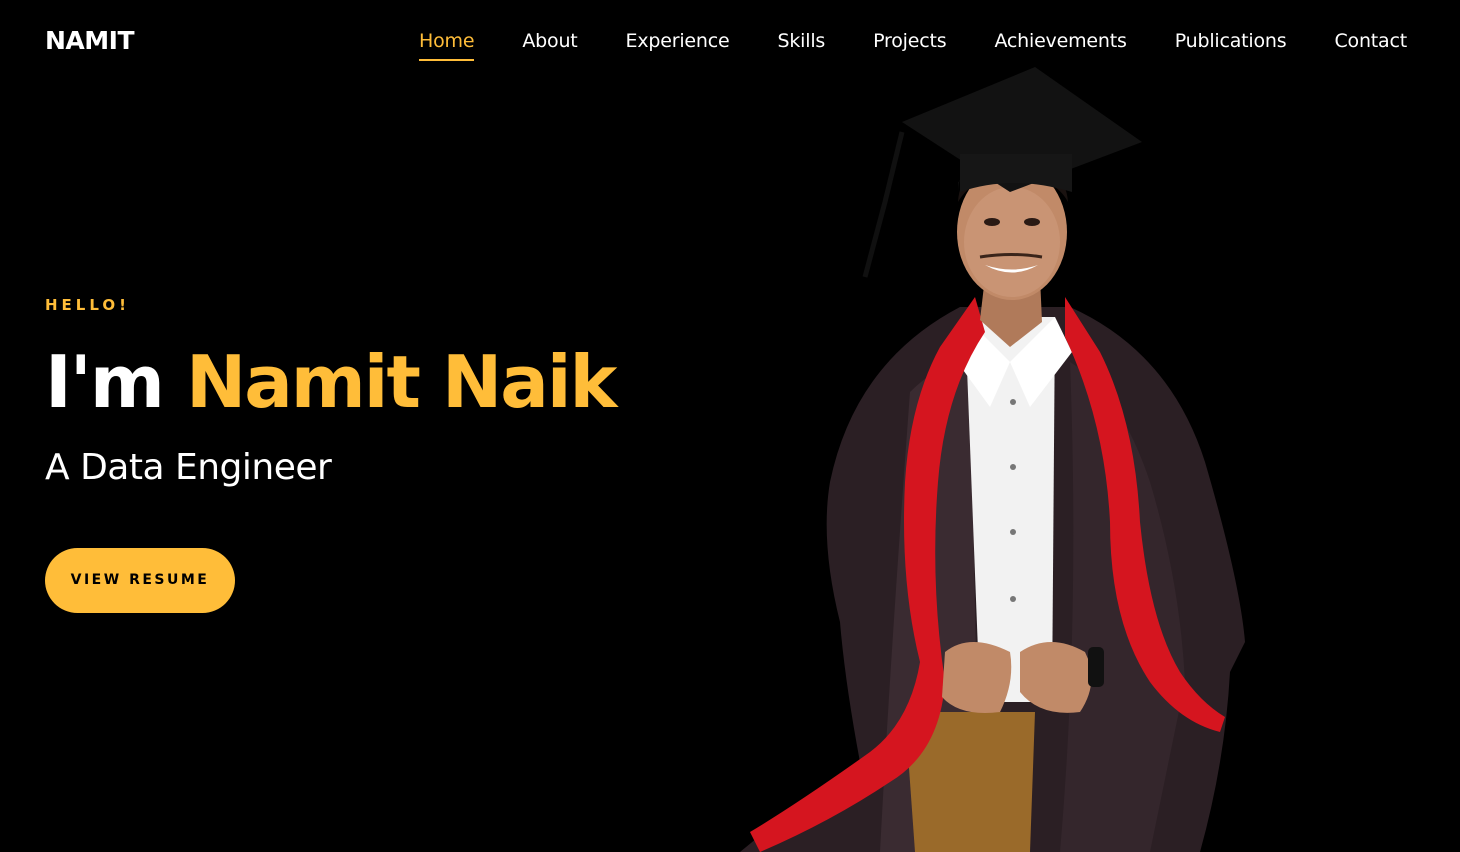  Describe the element at coordinates (1370, 41) in the screenshot. I see `nav-link-contact: Contact` at that location.